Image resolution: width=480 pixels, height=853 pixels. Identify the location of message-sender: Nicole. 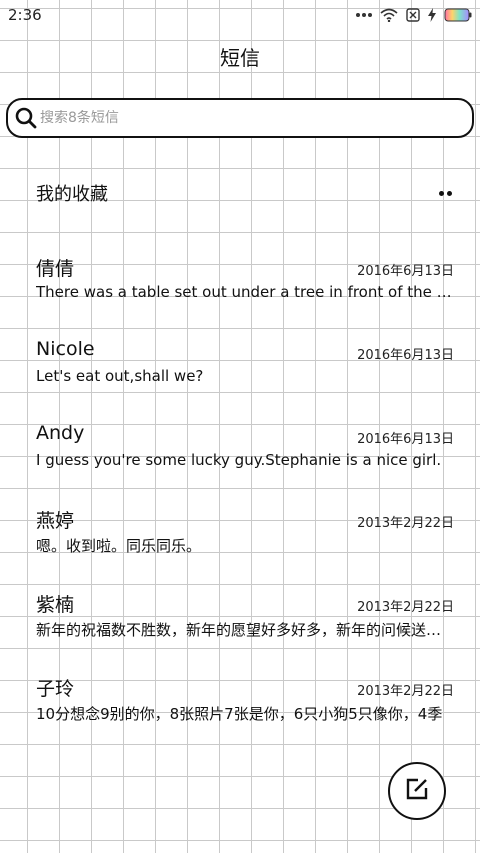
(65, 349).